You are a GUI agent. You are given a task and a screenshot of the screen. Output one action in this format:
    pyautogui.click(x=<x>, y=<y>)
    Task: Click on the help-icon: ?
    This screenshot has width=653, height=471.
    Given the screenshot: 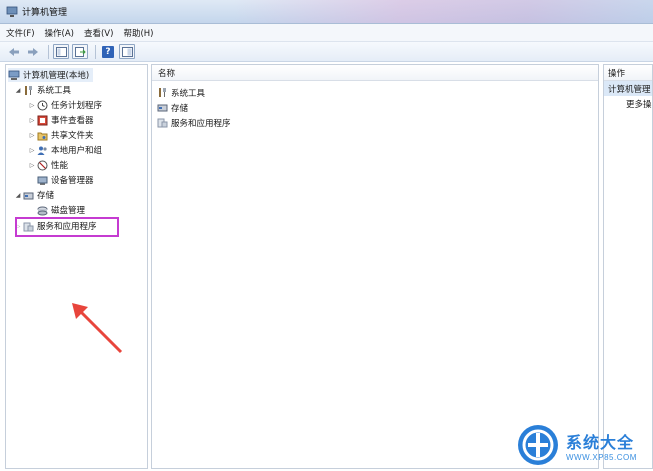 What is the action you would take?
    pyautogui.click(x=108, y=51)
    